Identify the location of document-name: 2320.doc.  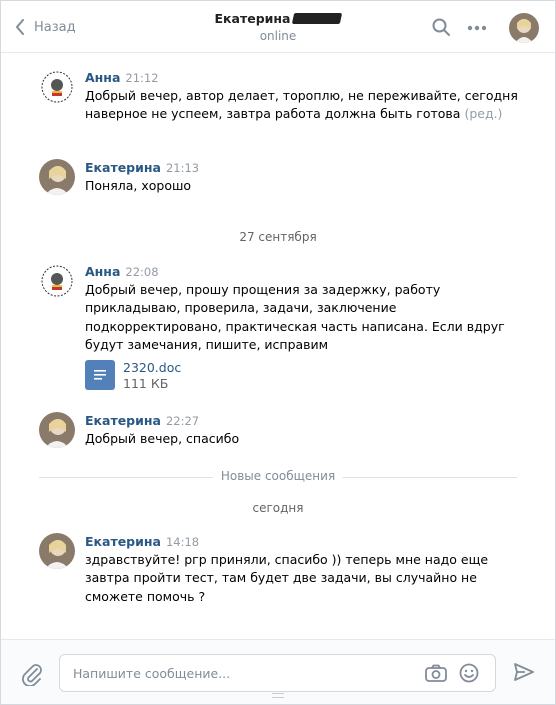
(152, 368).